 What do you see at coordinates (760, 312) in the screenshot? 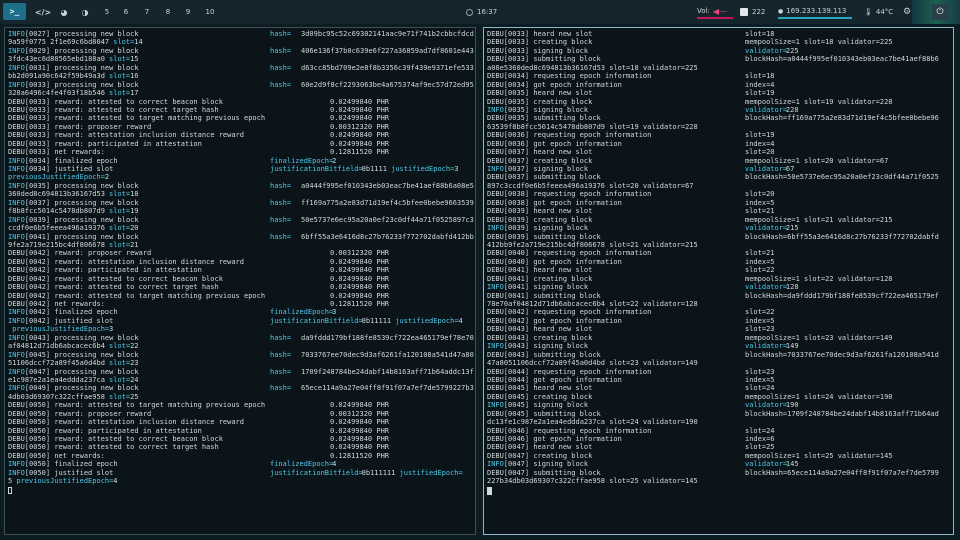
I see `log-text: slot=22` at bounding box center [760, 312].